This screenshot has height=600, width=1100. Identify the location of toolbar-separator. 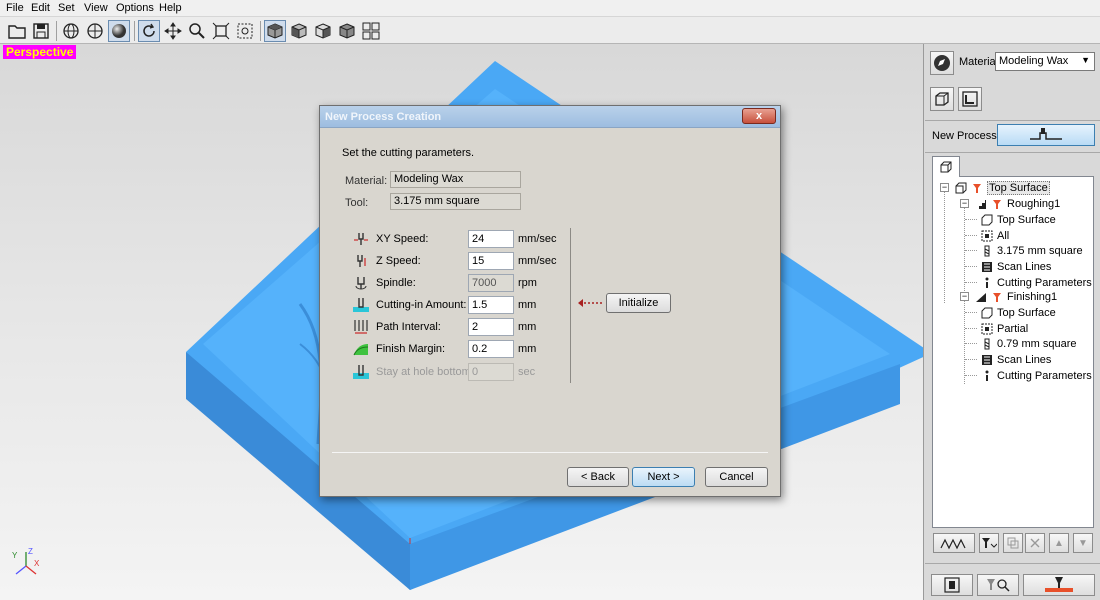
(134, 31).